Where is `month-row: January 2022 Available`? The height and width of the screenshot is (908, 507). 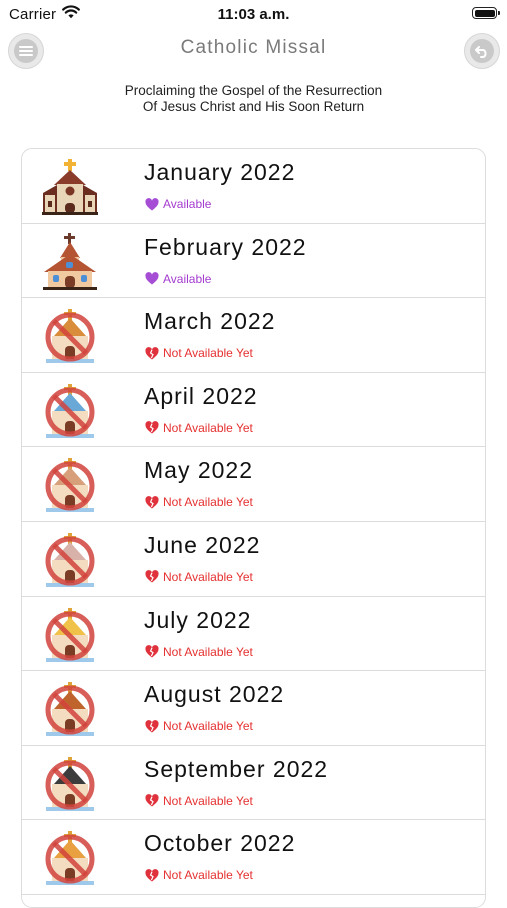
month-row: January 2022 Available is located at coordinates (253, 186).